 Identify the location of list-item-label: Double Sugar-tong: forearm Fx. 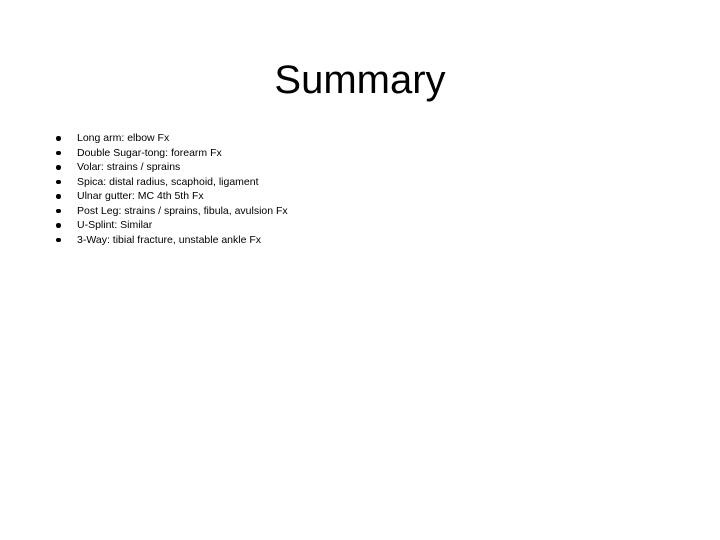
(149, 152).